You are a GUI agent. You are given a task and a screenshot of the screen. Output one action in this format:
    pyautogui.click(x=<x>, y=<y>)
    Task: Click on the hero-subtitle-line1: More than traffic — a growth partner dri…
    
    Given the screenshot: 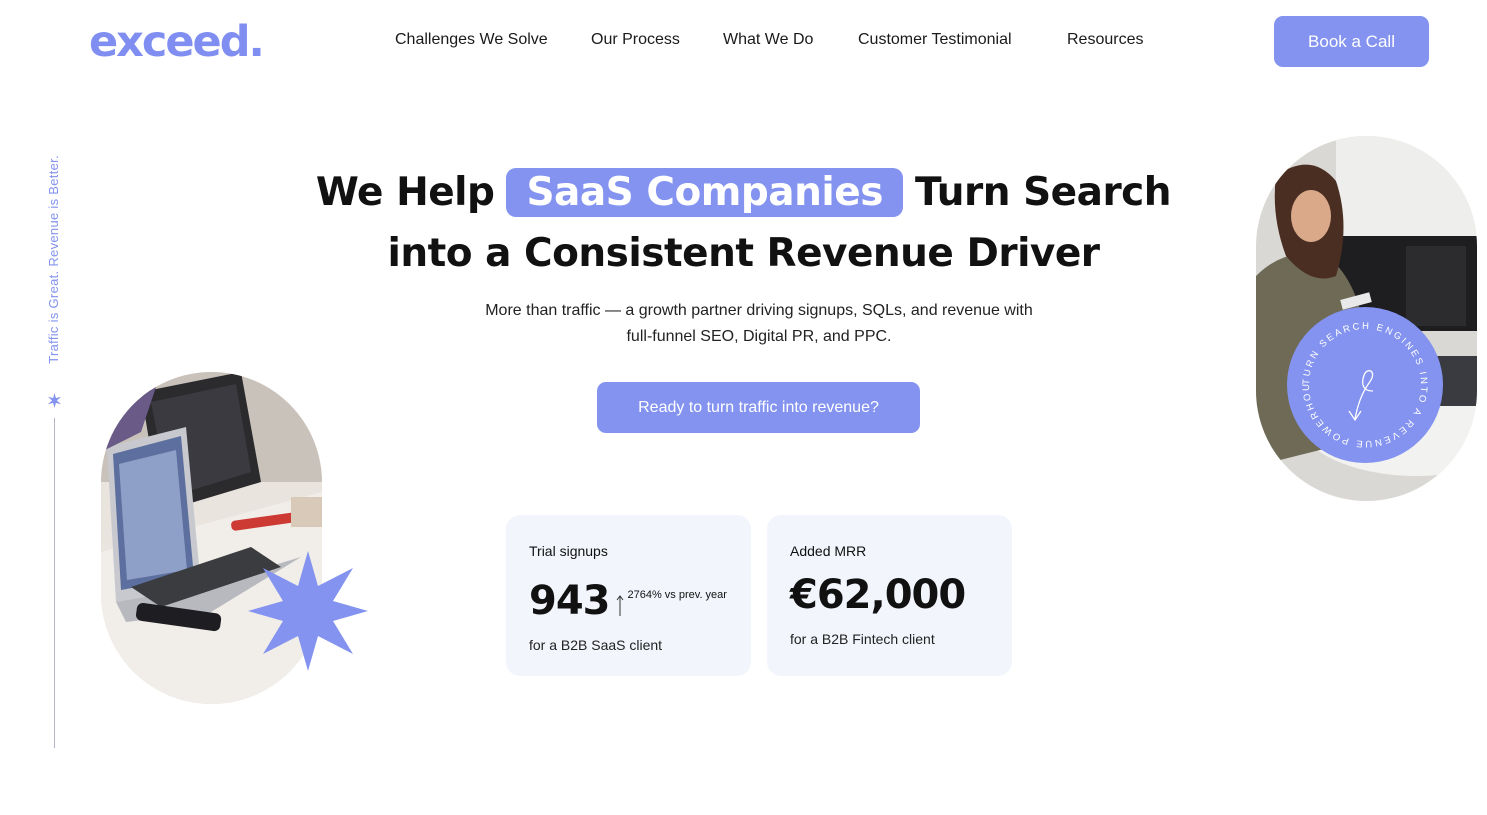 What is the action you would take?
    pyautogui.click(x=759, y=310)
    